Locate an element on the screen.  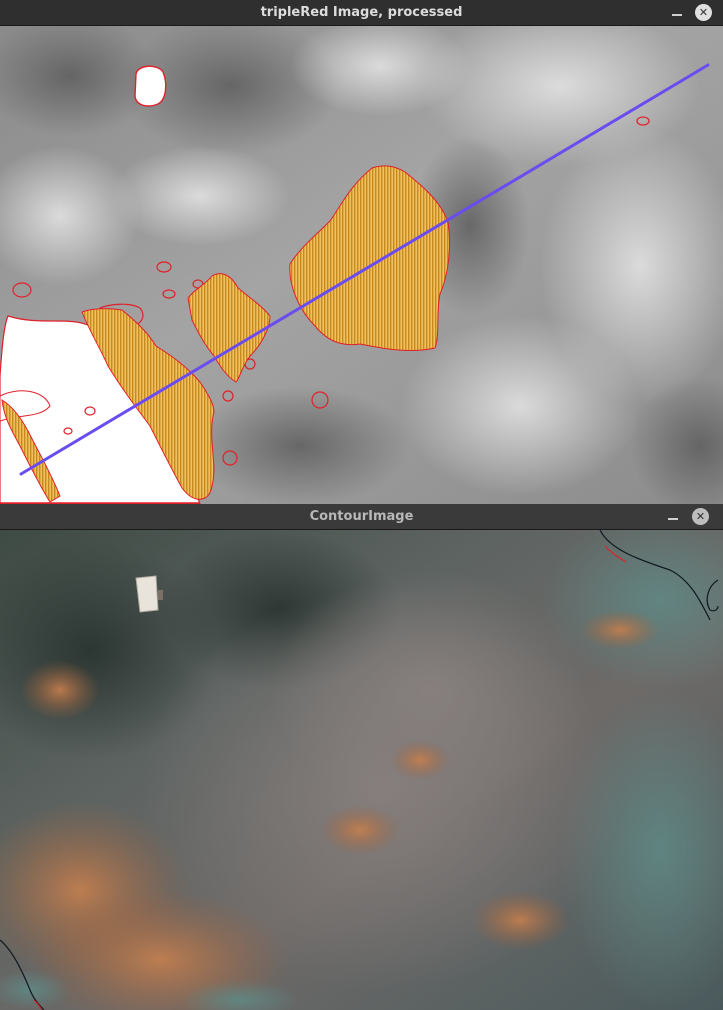
white-spot is located at coordinates (150, 86).